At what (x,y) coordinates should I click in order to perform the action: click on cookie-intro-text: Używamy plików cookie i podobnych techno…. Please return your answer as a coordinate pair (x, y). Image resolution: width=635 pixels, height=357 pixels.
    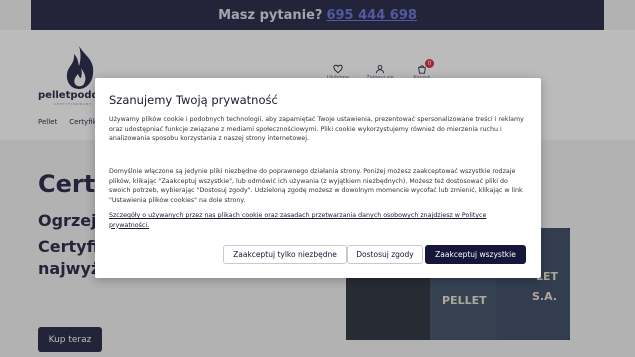
    Looking at the image, I should click on (316, 129).